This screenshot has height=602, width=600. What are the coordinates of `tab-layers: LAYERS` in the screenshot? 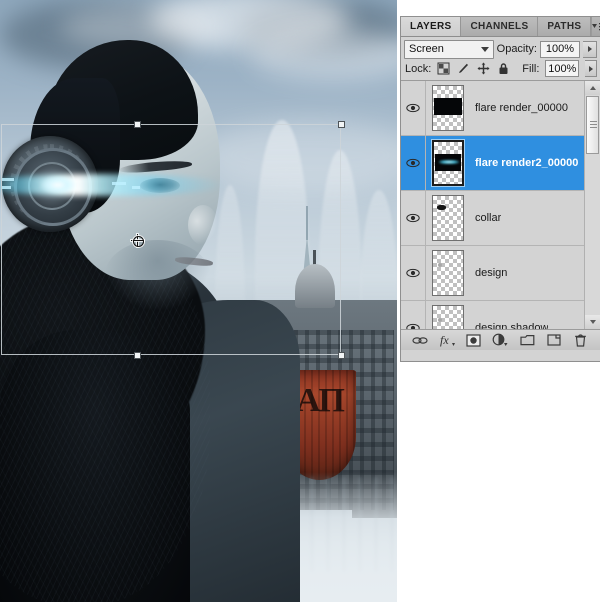 It's located at (431, 26).